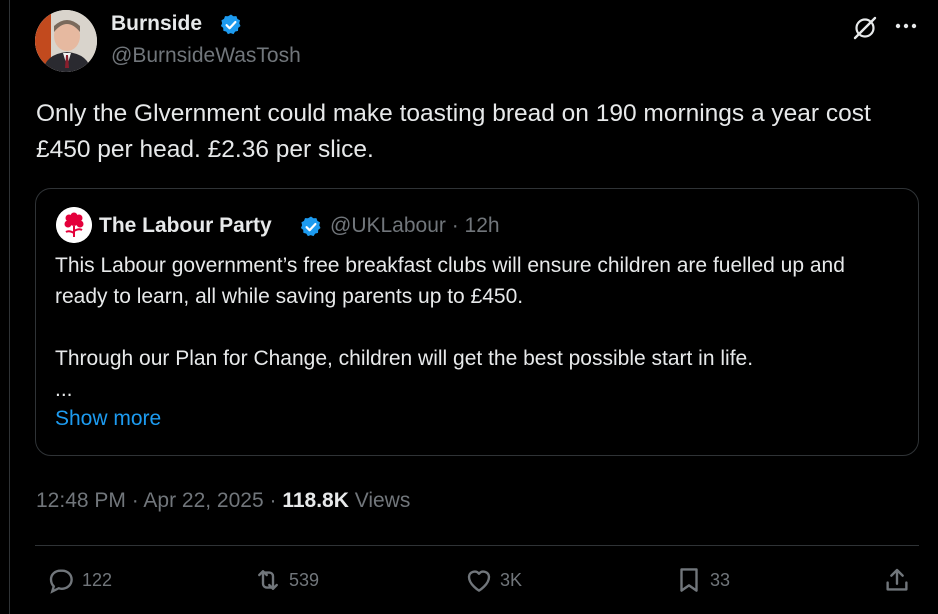  I want to click on repost-button: 539, so click(286, 580).